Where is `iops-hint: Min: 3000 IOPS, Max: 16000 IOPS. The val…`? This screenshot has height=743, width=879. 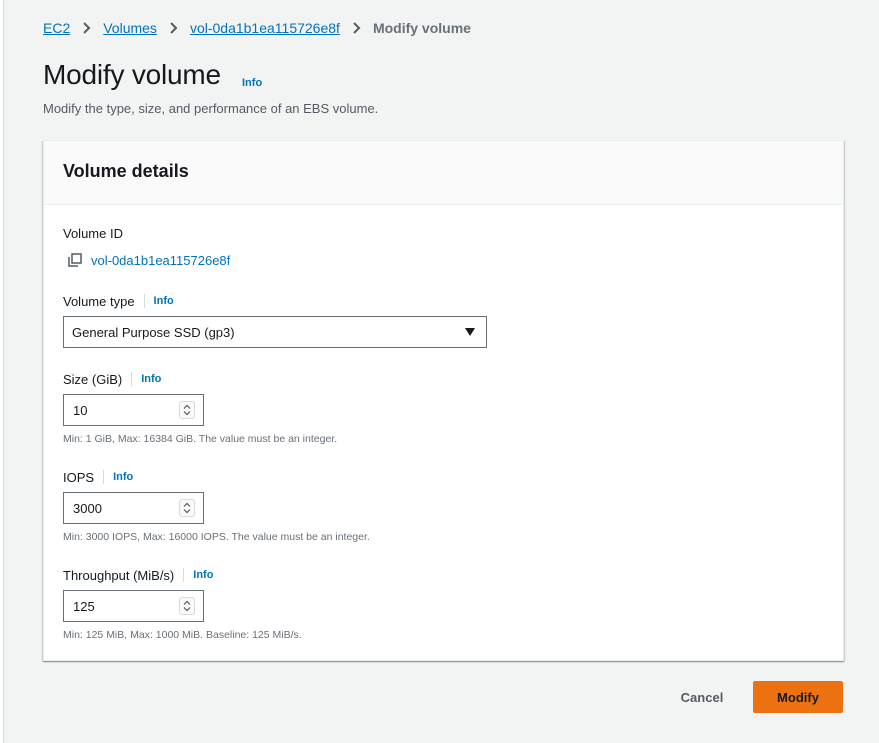
iops-hint: Min: 3000 IOPS, Max: 16000 IOPS. The val… is located at coordinates (216, 537).